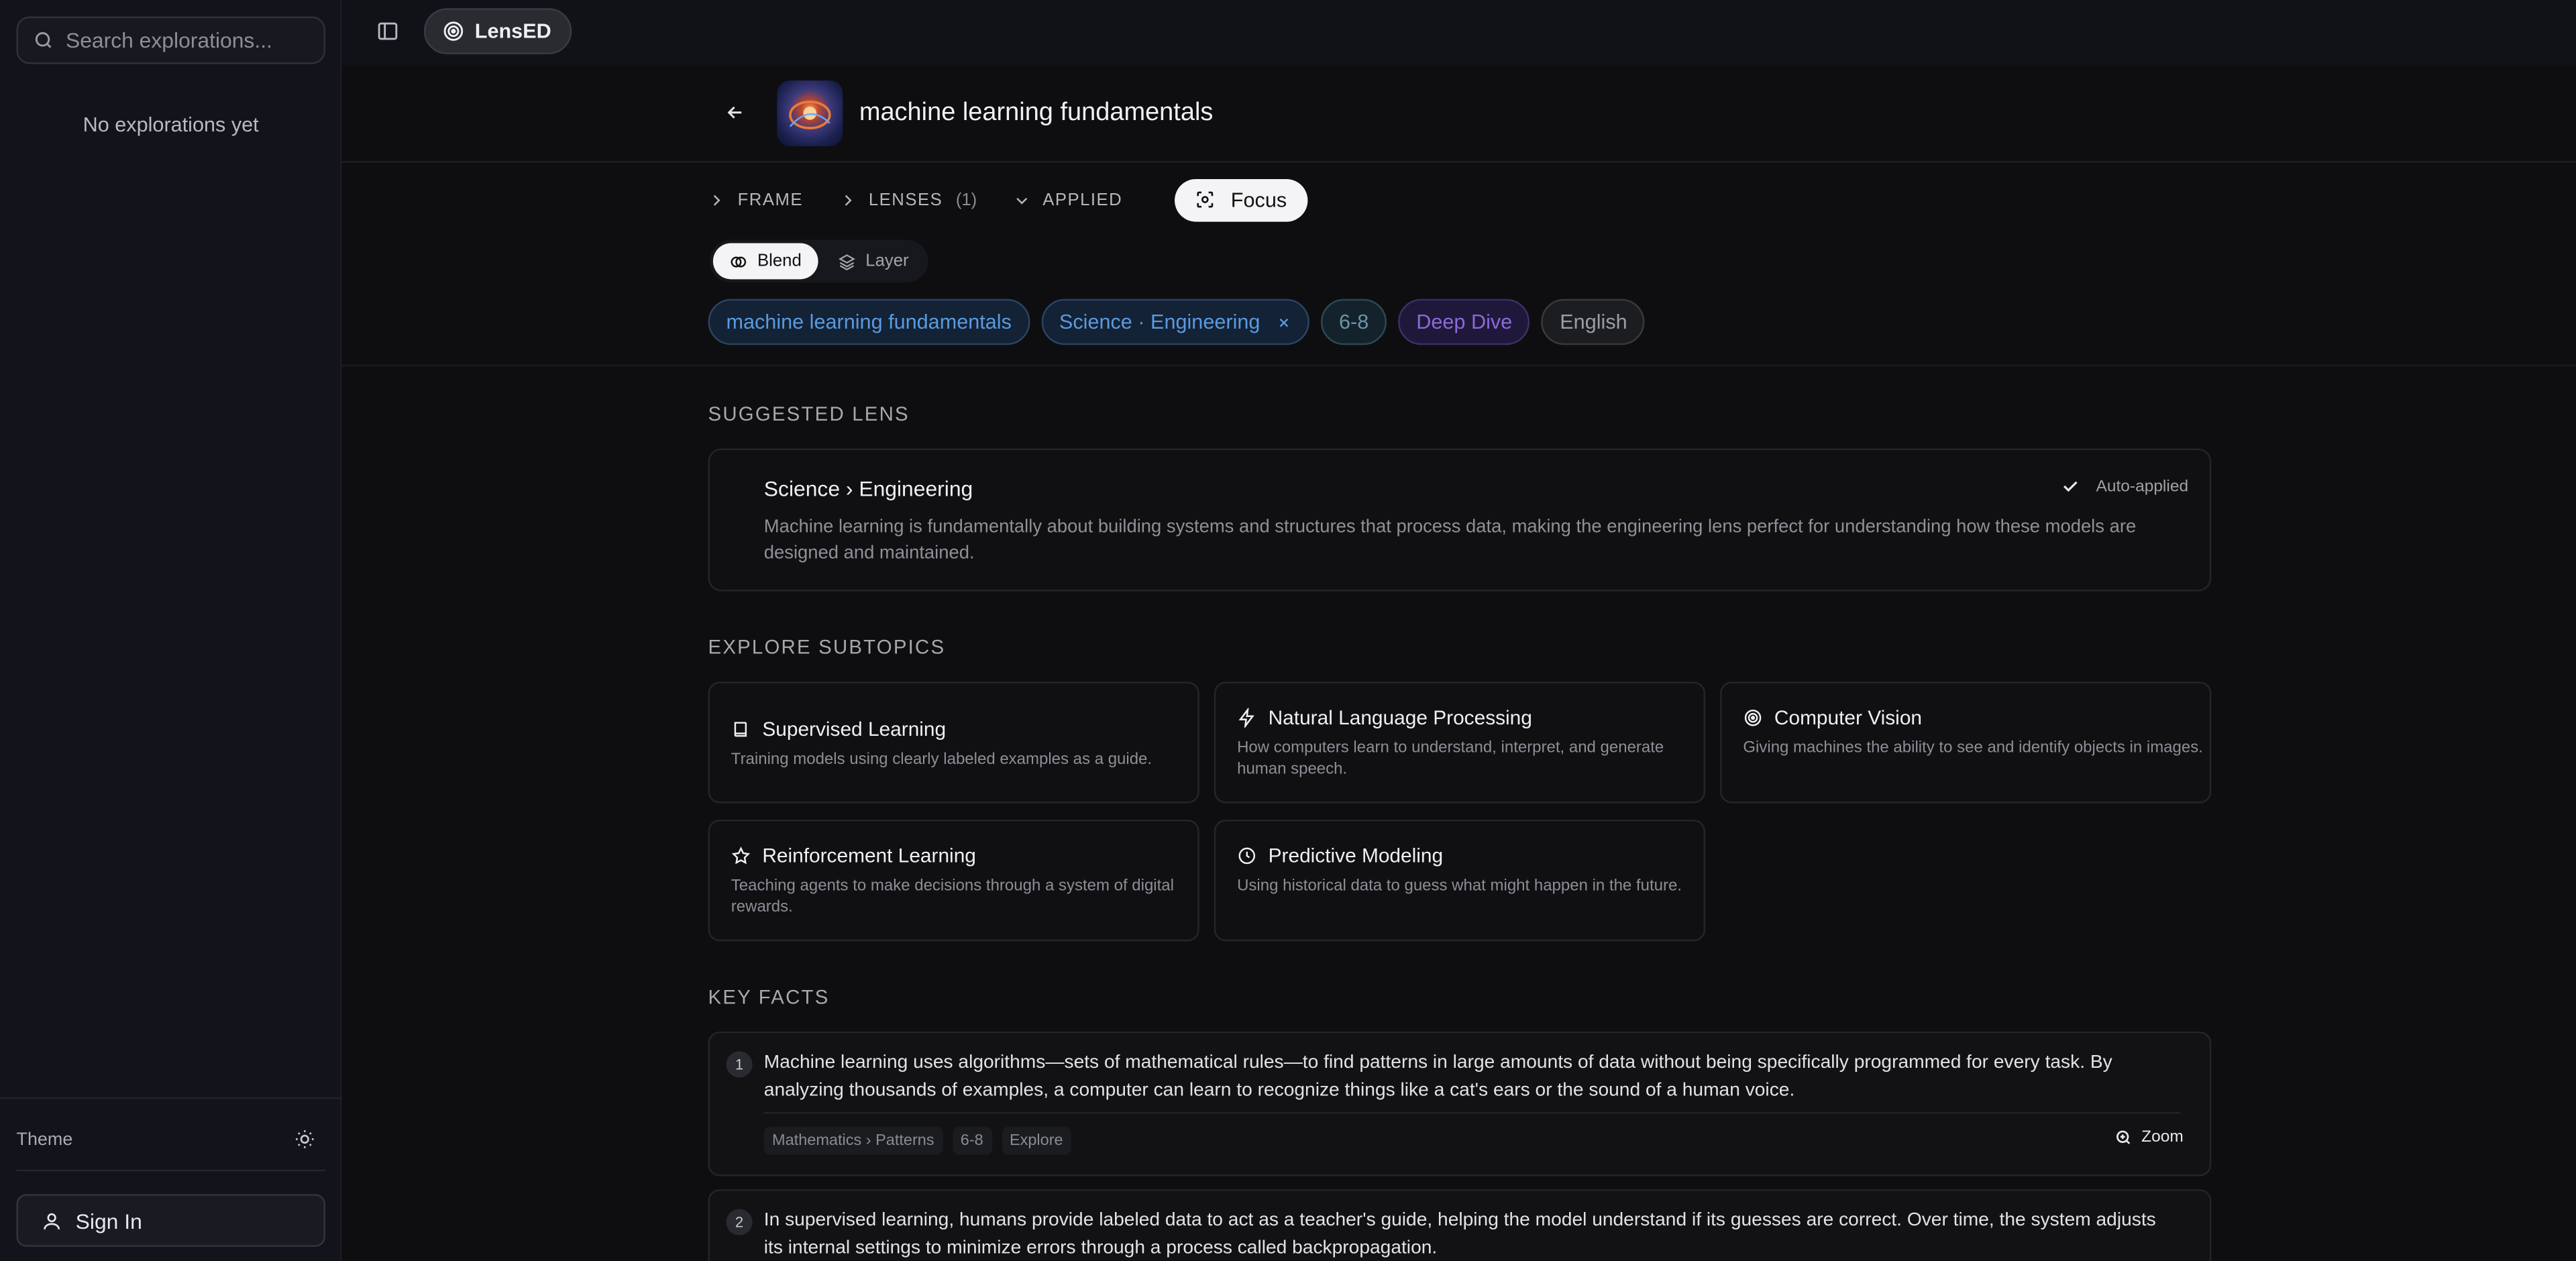 The width and height of the screenshot is (2576, 1261). I want to click on frame-label: FRAME, so click(770, 199).